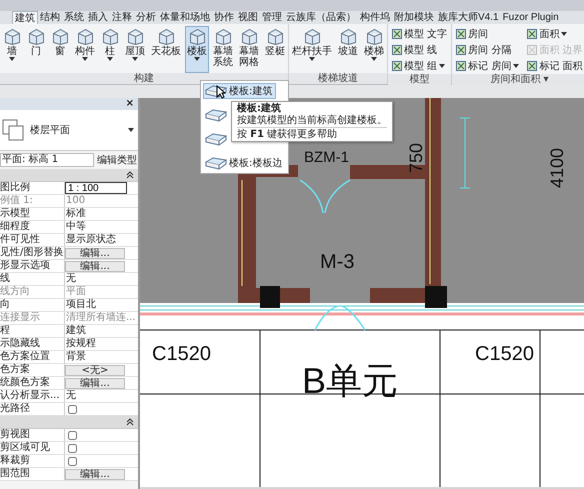  Describe the element at coordinates (32, 357) in the screenshot. I see `property-name: 色方案位置` at that location.